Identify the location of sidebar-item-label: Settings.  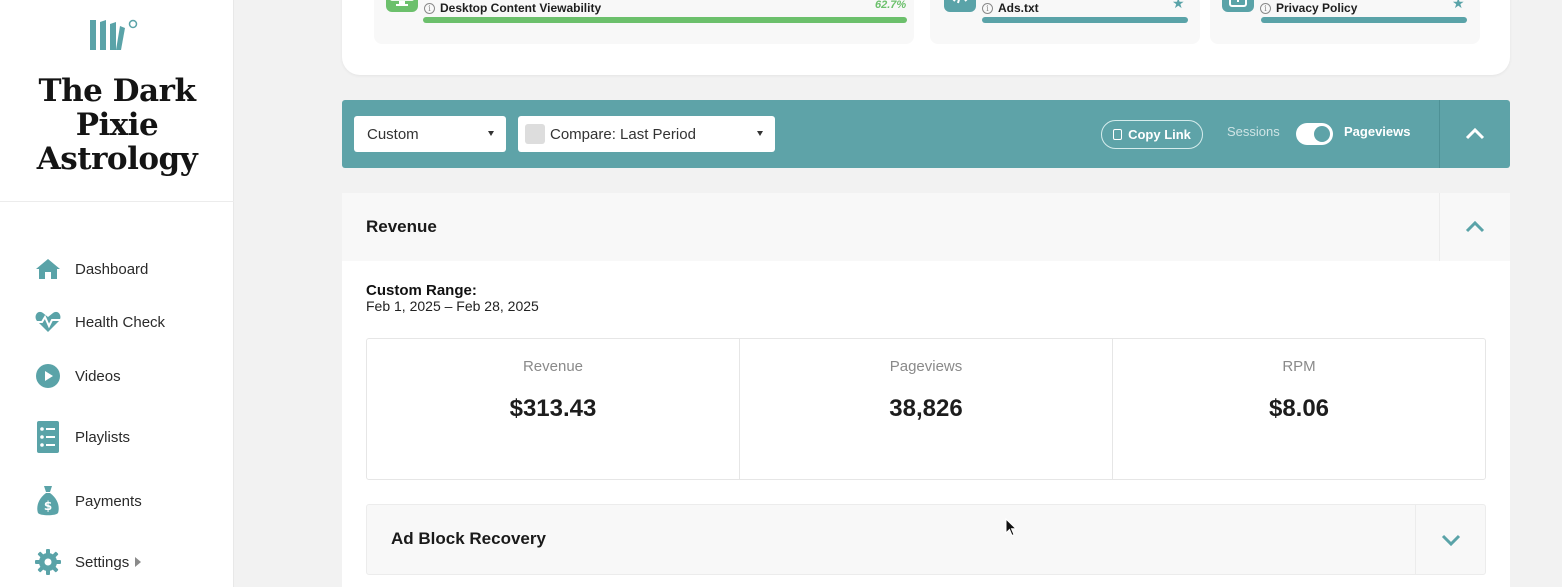
(102, 562).